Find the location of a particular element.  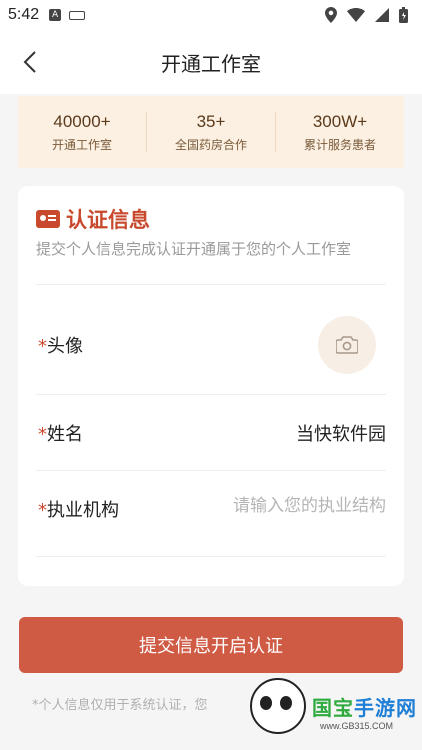

watermark-brand: 国宝手游网 is located at coordinates (364, 706).